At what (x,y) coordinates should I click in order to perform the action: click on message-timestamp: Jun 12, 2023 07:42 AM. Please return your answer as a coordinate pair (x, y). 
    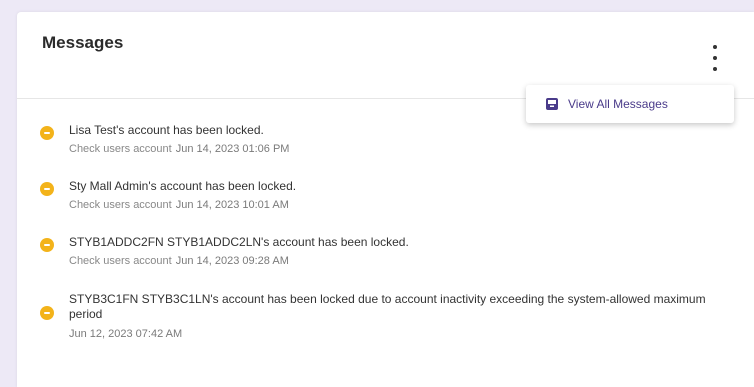
    Looking at the image, I should click on (126, 334).